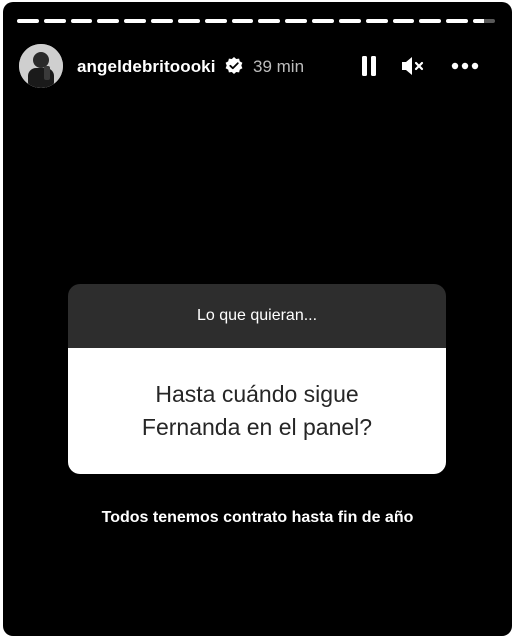  I want to click on more-options-button, so click(465, 66).